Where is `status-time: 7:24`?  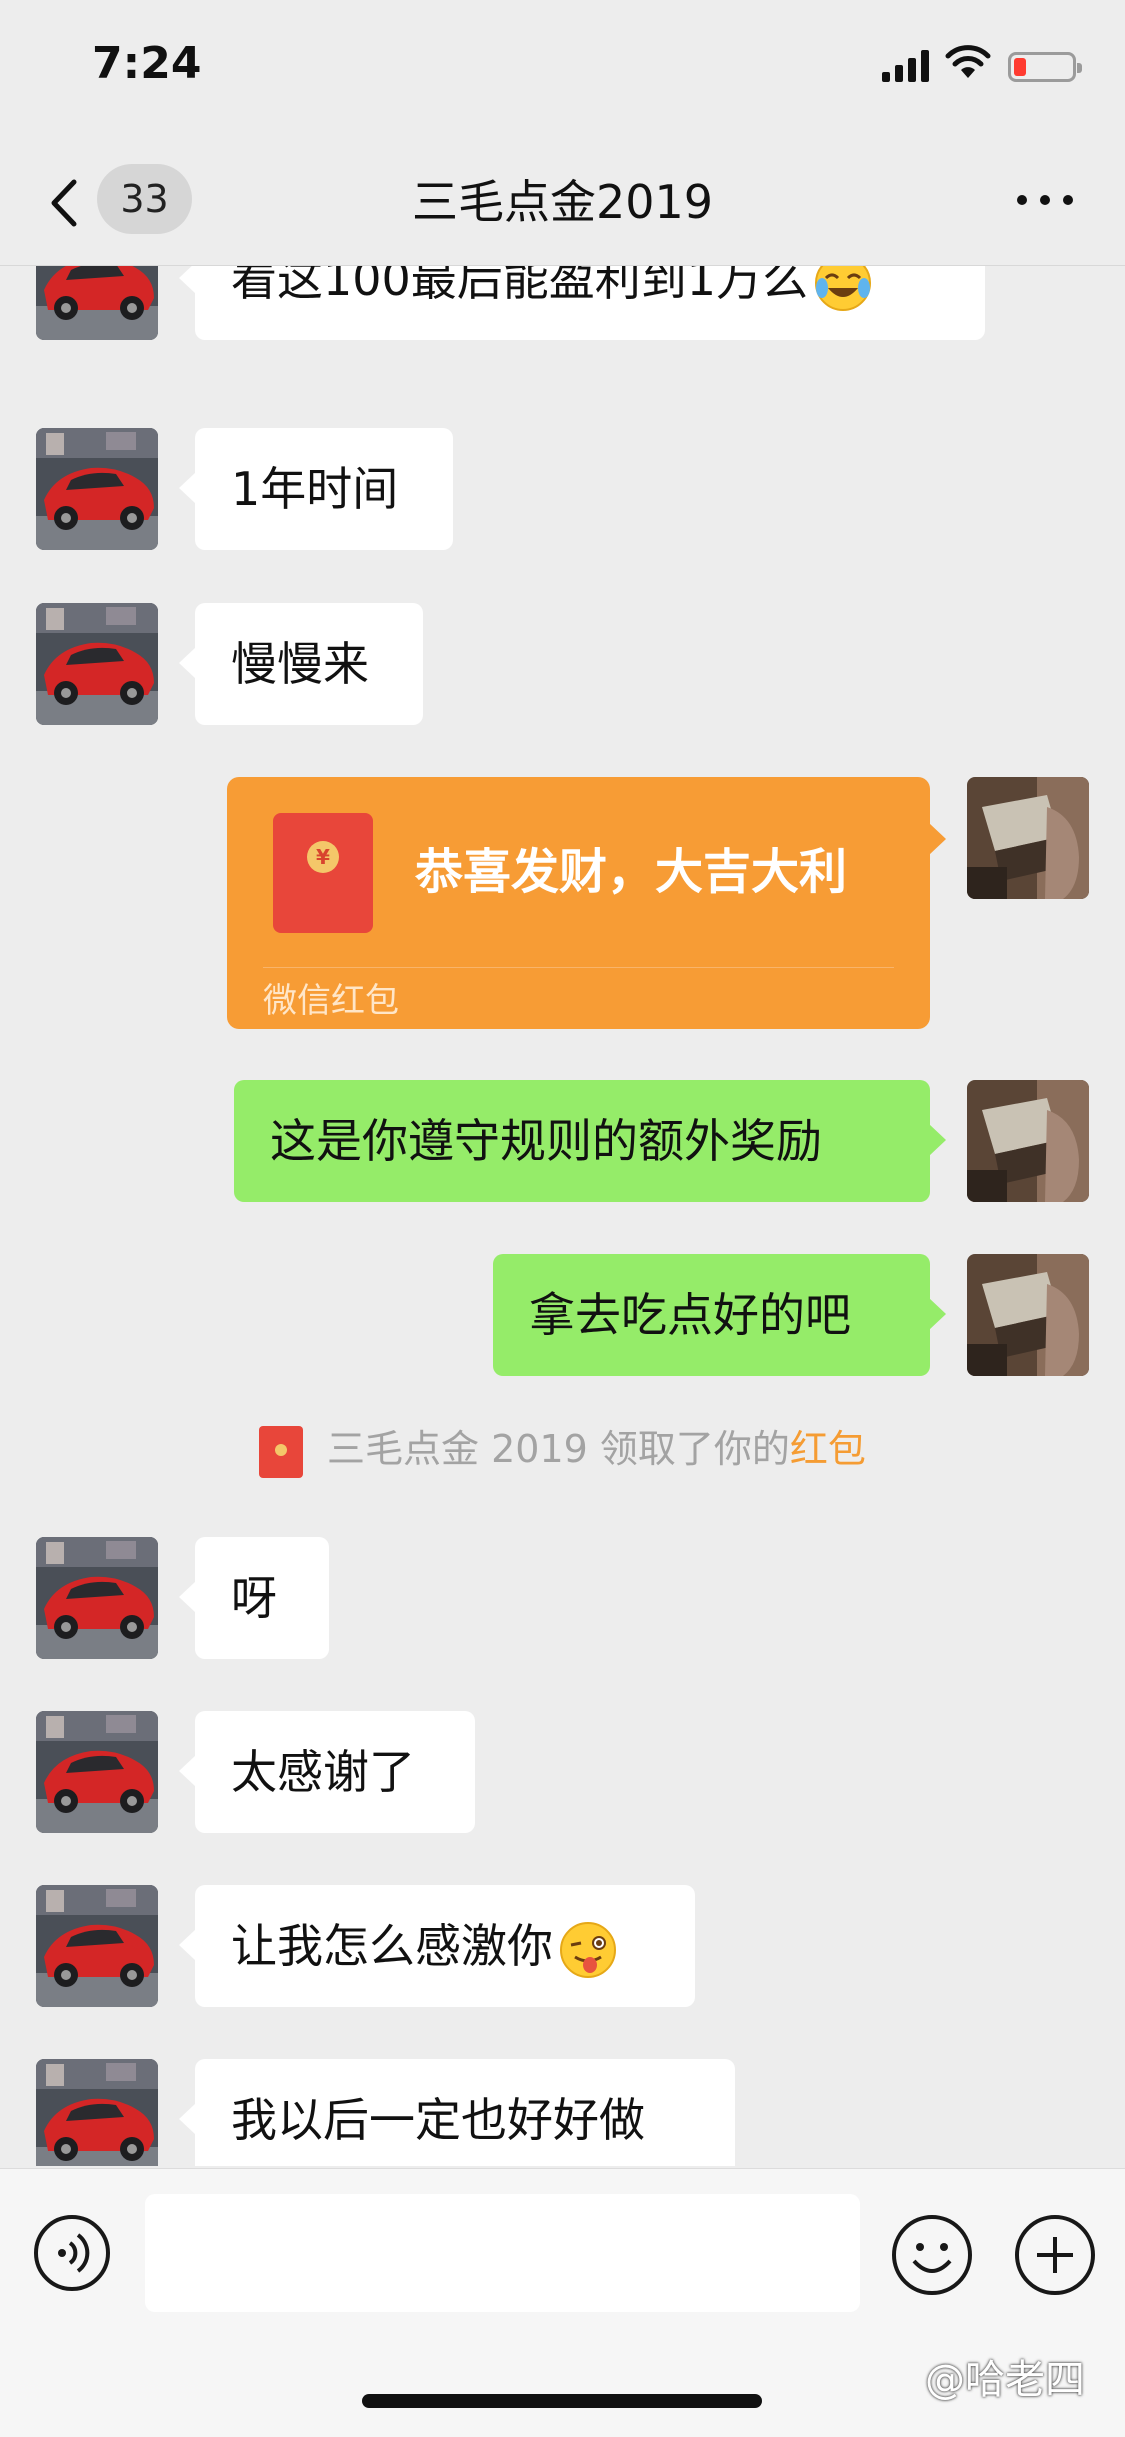
status-time: 7:24 is located at coordinates (147, 63).